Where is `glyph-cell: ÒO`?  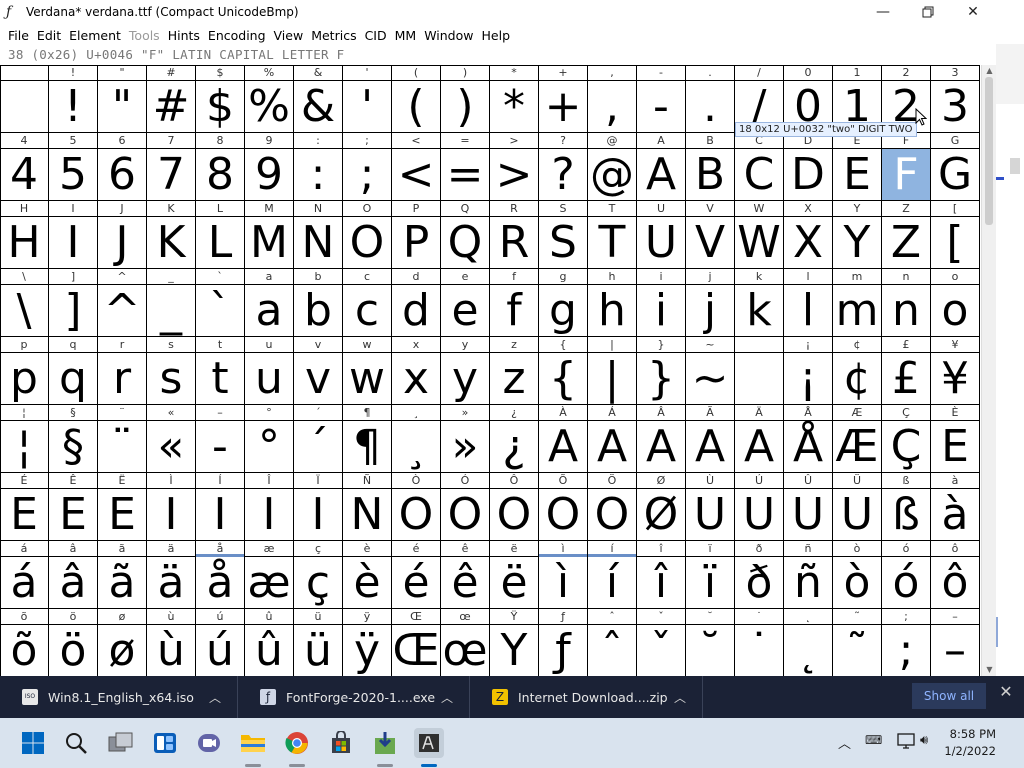 glyph-cell: ÒO is located at coordinates (416, 507).